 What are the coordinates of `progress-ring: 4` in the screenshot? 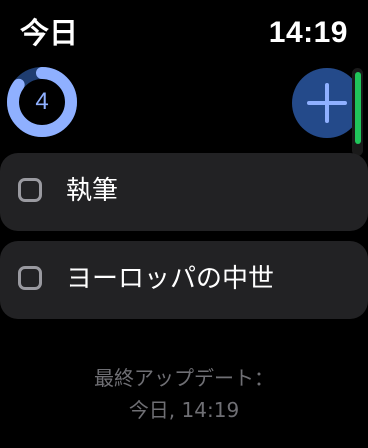 It's located at (42, 102).